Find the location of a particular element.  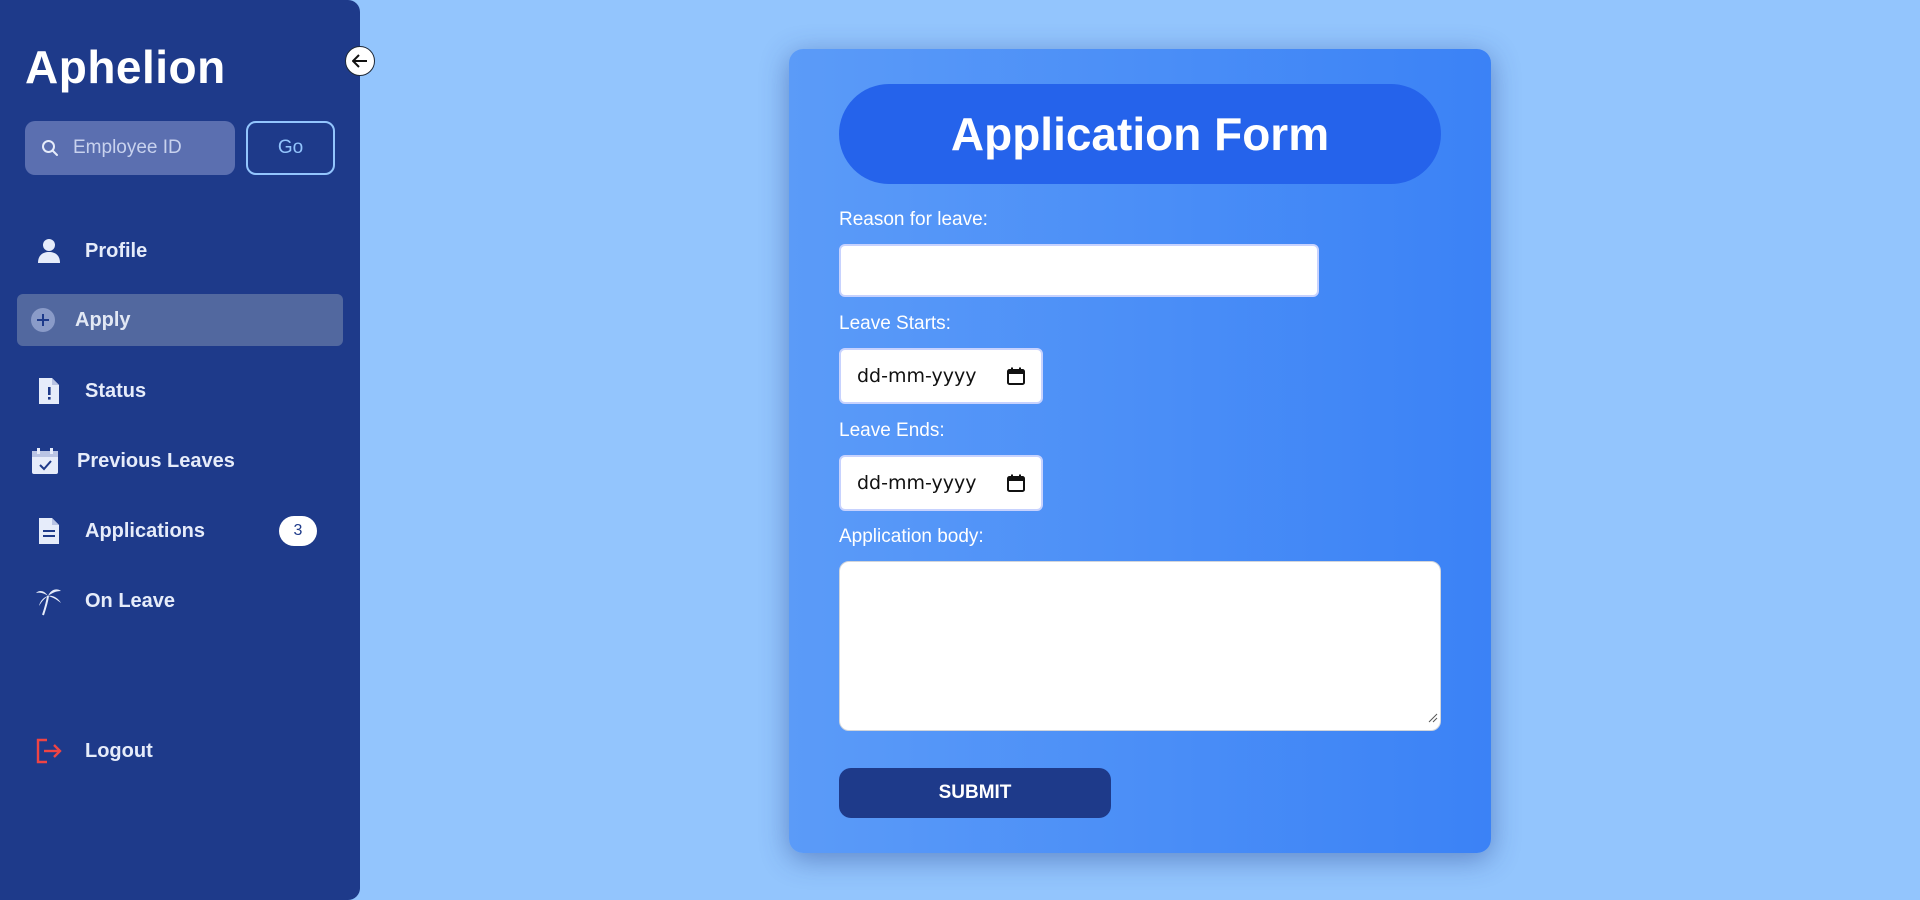

collapse-sidebar-button is located at coordinates (360, 61).